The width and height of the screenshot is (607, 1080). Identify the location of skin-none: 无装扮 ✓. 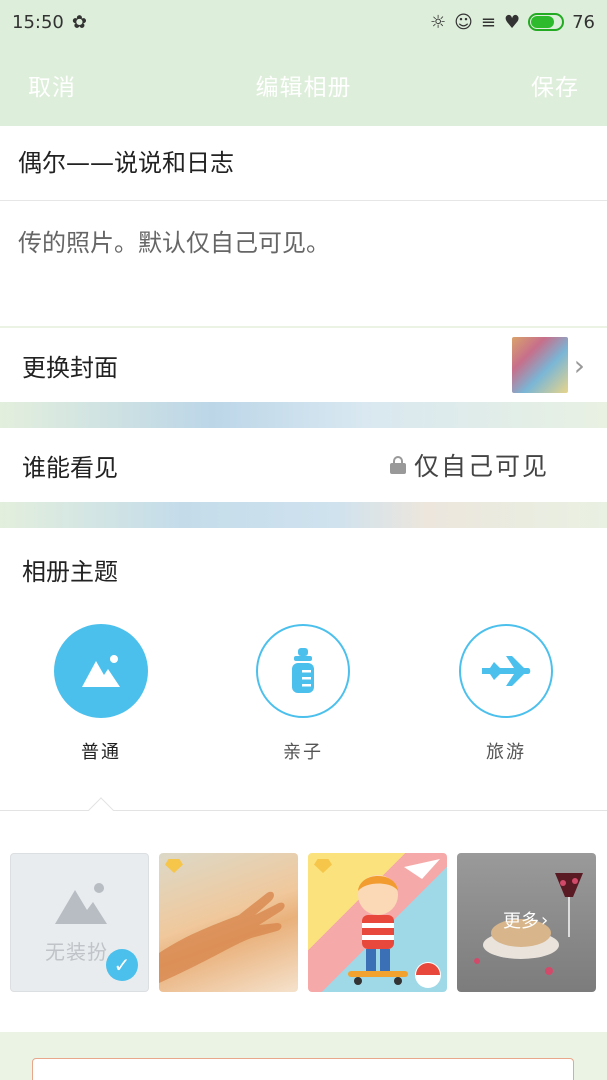
(79, 922).